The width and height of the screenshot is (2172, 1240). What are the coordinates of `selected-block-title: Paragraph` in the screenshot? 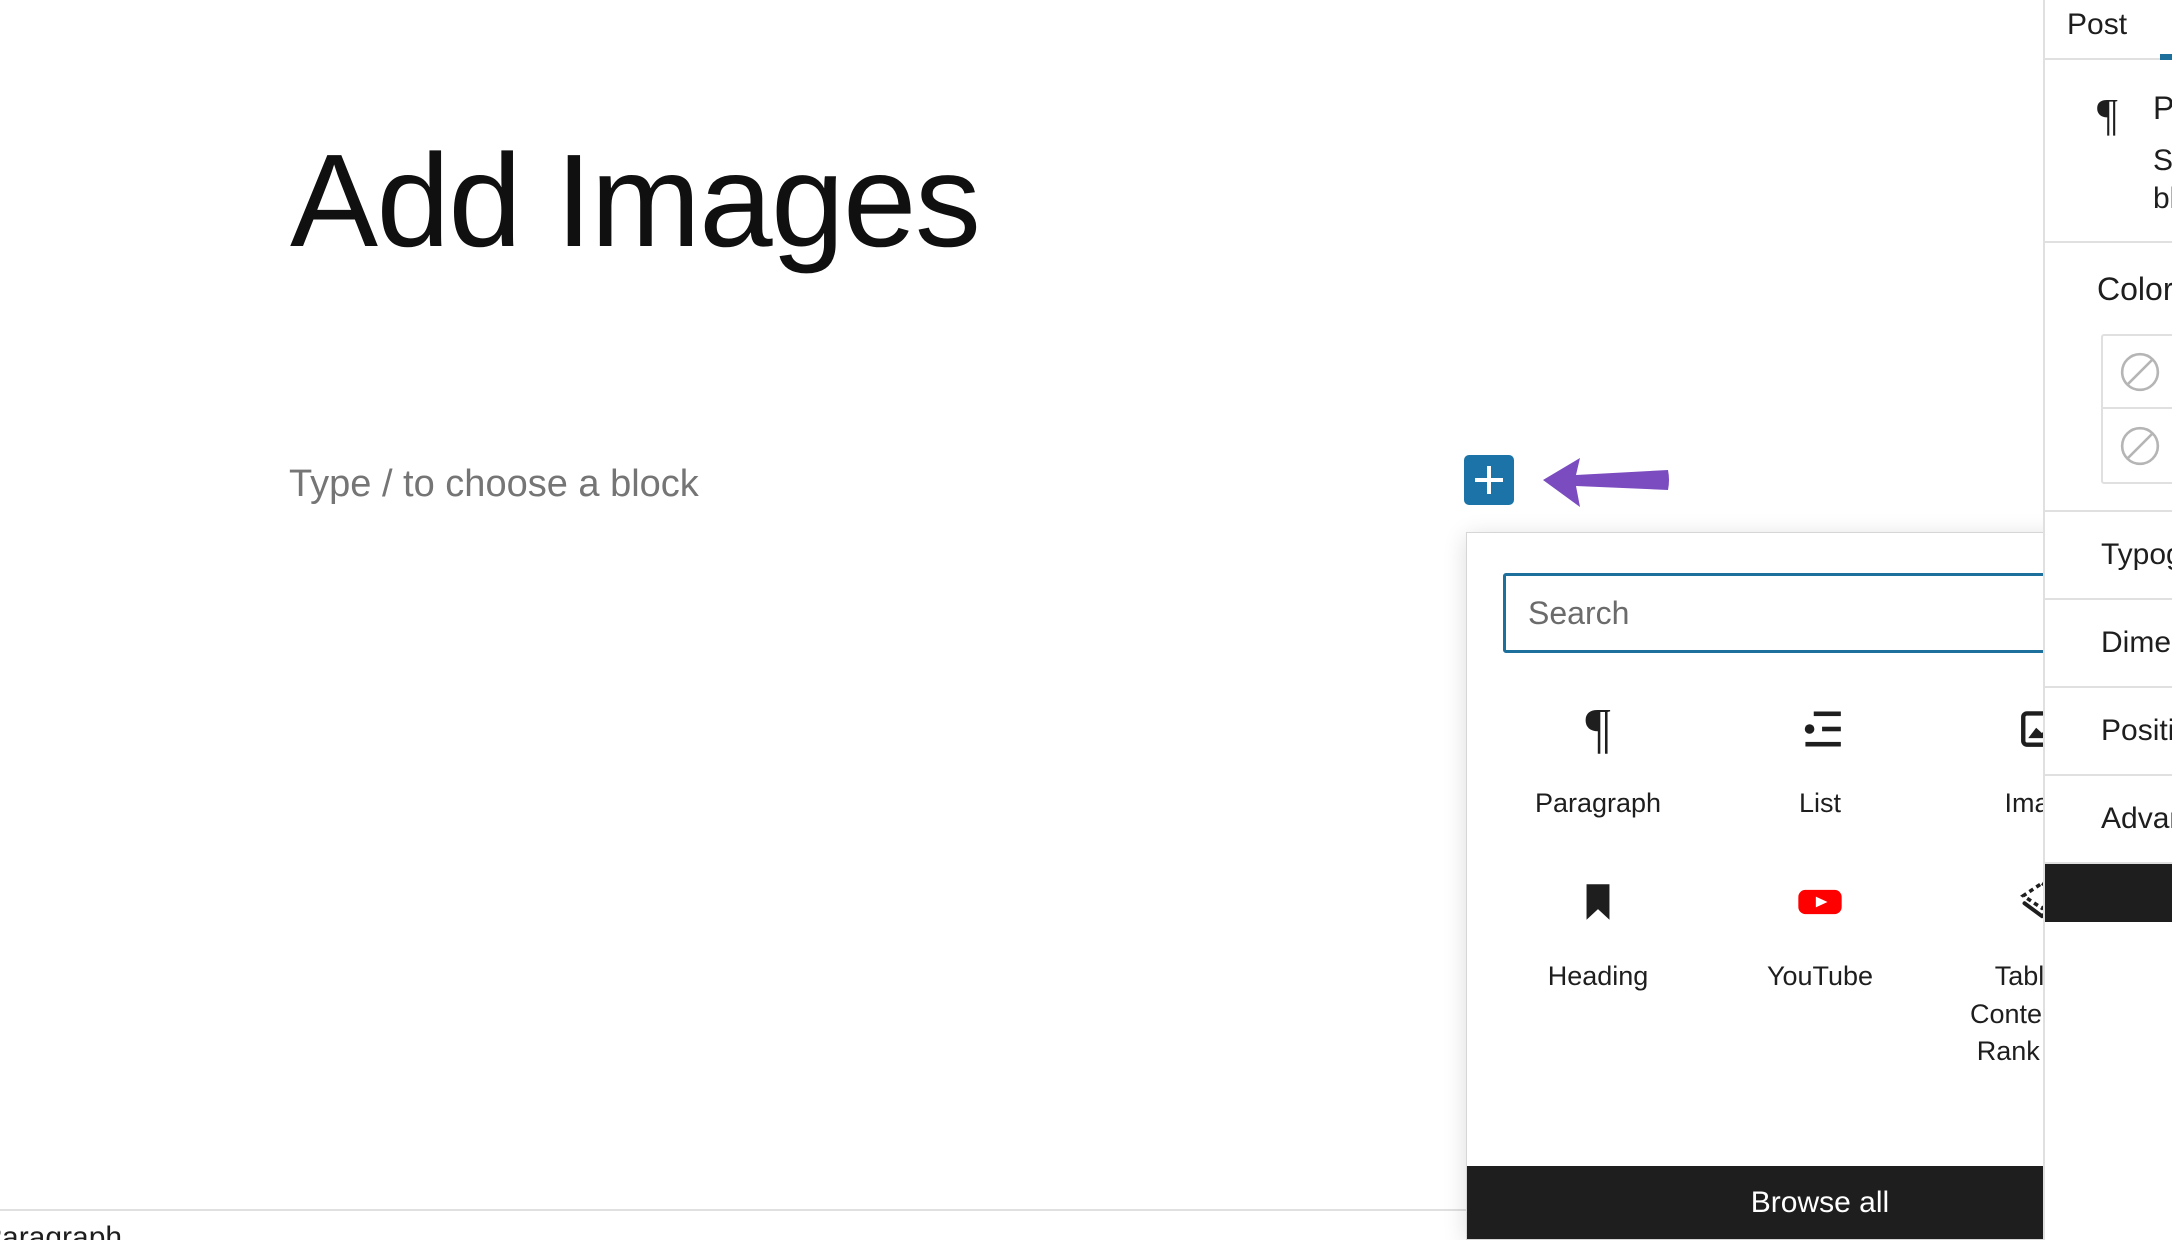 It's located at (2162, 108).